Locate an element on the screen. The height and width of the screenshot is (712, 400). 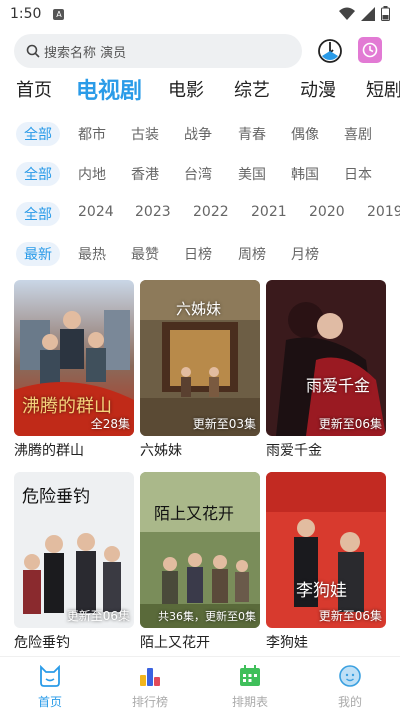
drama-card: 六姊妹 更新至03集 六姊妹 is located at coordinates (200, 370).